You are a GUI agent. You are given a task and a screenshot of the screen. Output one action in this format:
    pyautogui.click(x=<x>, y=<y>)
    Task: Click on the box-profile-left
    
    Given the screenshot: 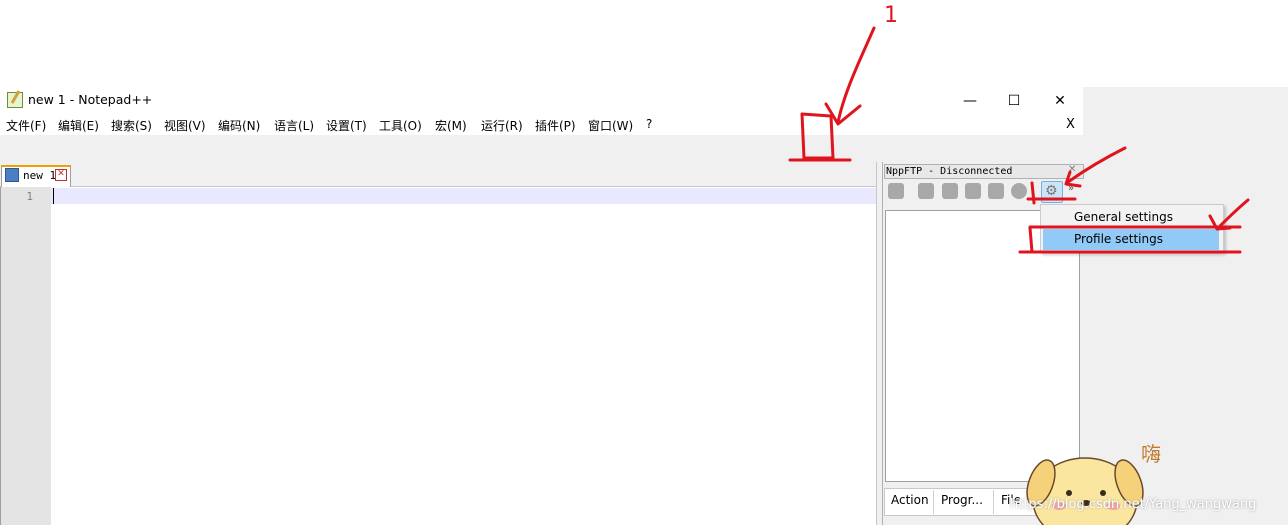 What is the action you would take?
    pyautogui.click(x=1031, y=240)
    